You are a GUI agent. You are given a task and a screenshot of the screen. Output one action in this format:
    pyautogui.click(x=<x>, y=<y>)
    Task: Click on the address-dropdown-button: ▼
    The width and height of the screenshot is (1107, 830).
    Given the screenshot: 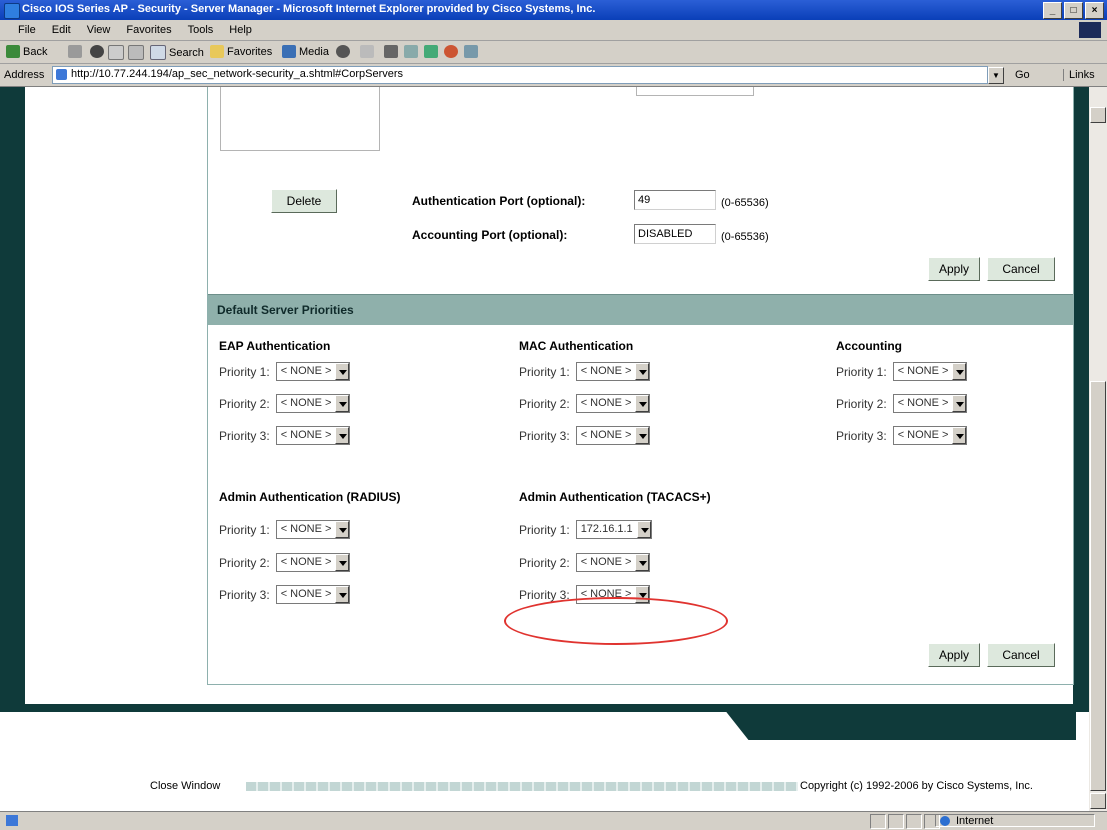 What is the action you would take?
    pyautogui.click(x=996, y=75)
    